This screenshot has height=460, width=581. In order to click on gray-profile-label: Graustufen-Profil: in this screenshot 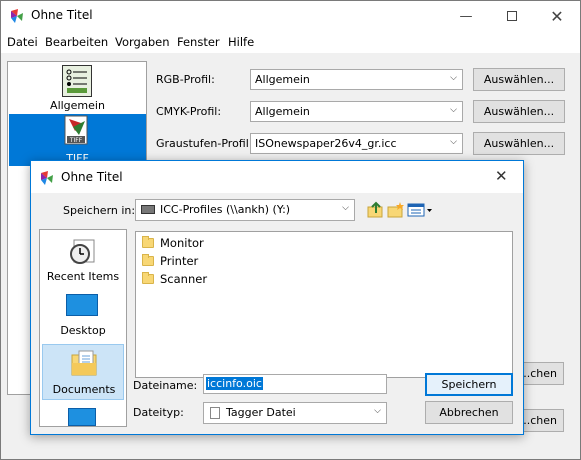, I will do `click(204, 143)`.